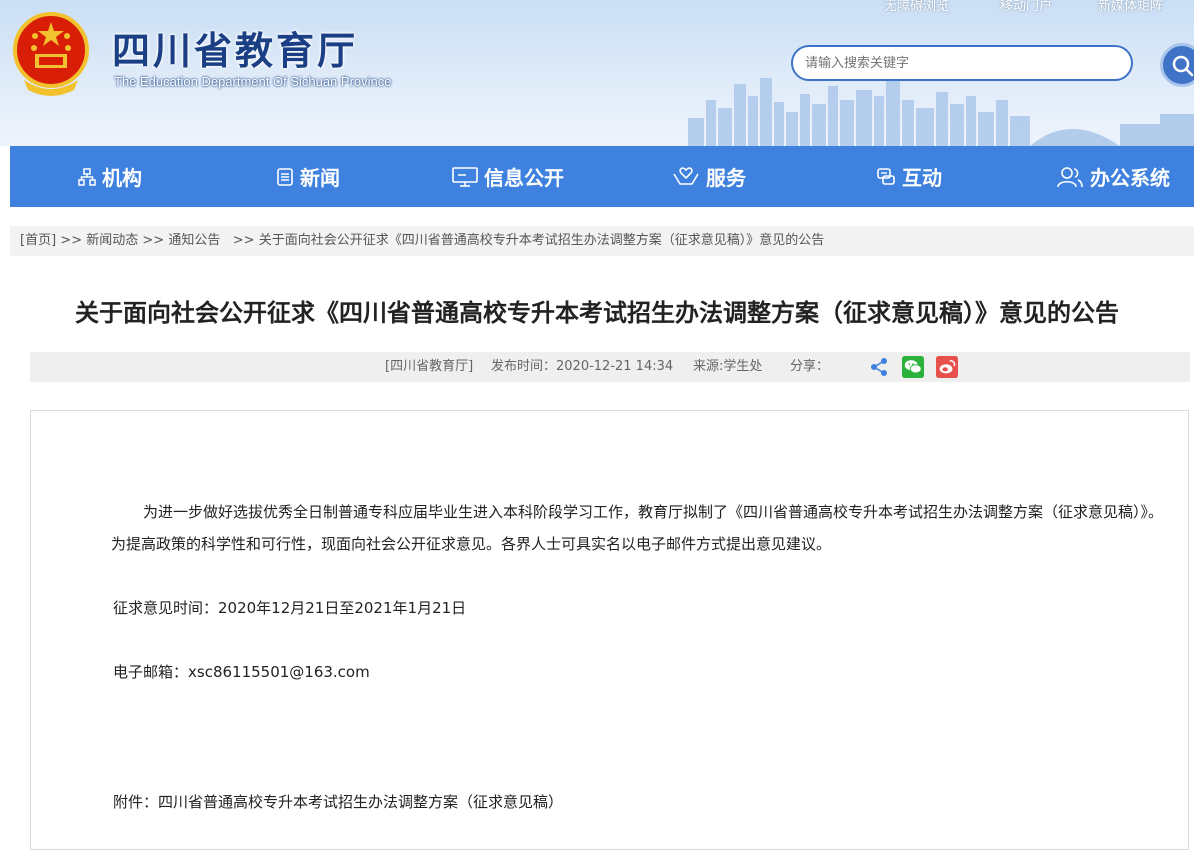 This screenshot has width=1194, height=850. Describe the element at coordinates (51, 54) in the screenshot. I see `national-emblem` at that location.